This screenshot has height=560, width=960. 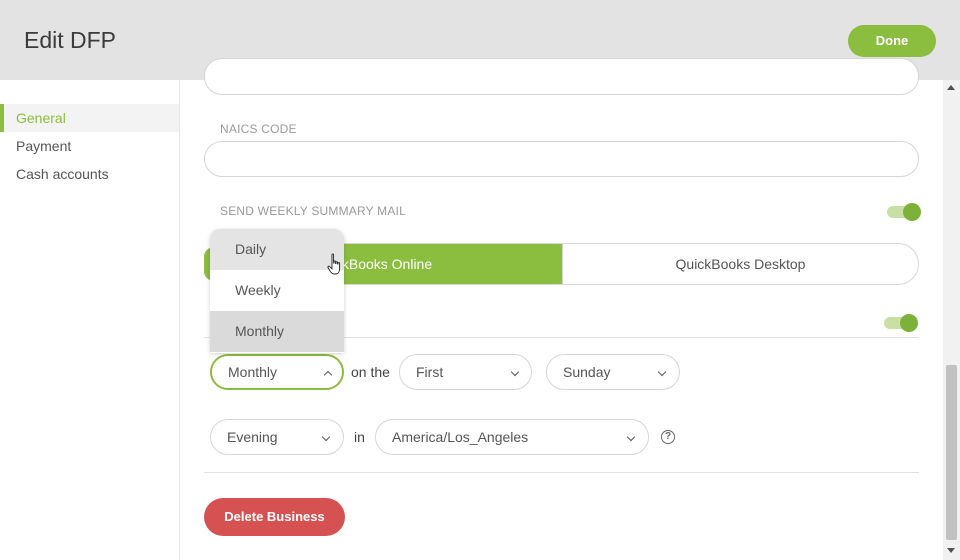 I want to click on time-of-day-select: Evening, so click(x=277, y=437).